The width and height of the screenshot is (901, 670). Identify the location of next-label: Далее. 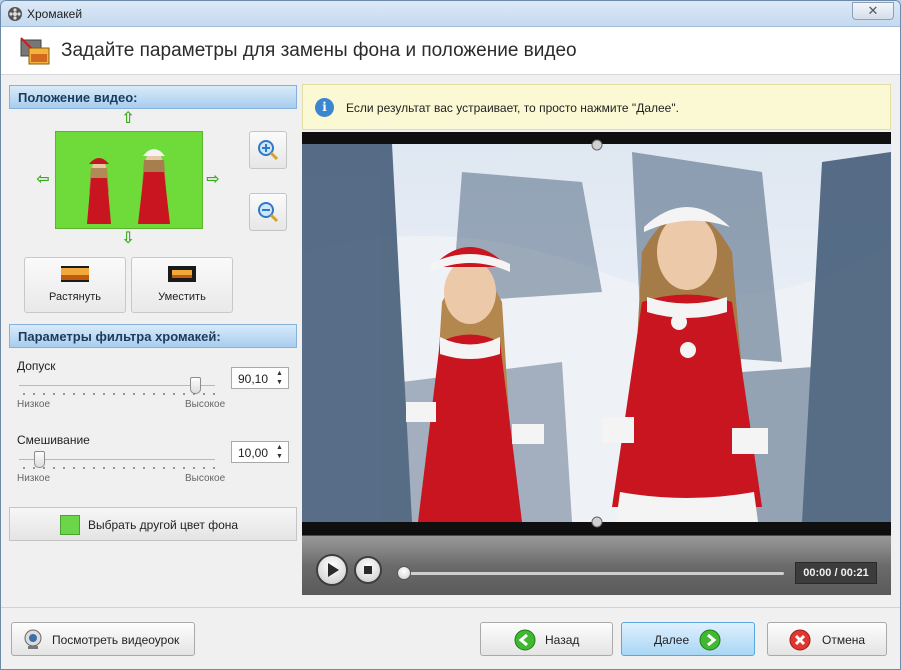
(672, 640).